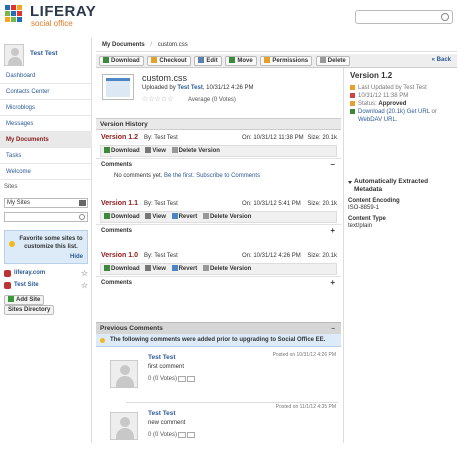  I want to click on get-url-link: Get URL, so click(418, 112).